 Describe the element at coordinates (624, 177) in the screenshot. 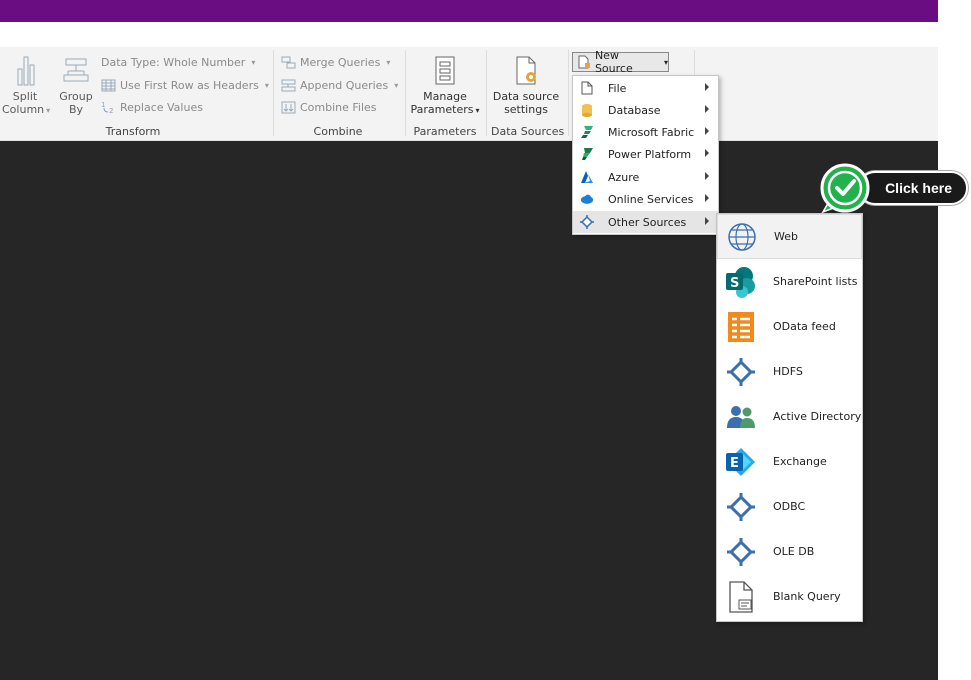

I see `menu-item-label: Azure` at that location.